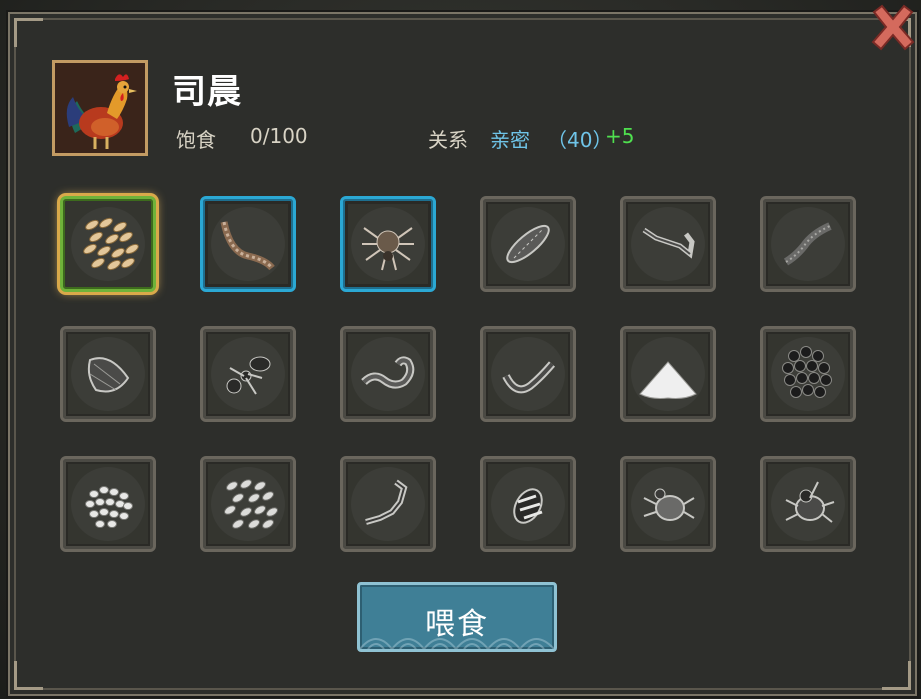 The image size is (921, 699). I want to click on bee-icon, so click(528, 506).